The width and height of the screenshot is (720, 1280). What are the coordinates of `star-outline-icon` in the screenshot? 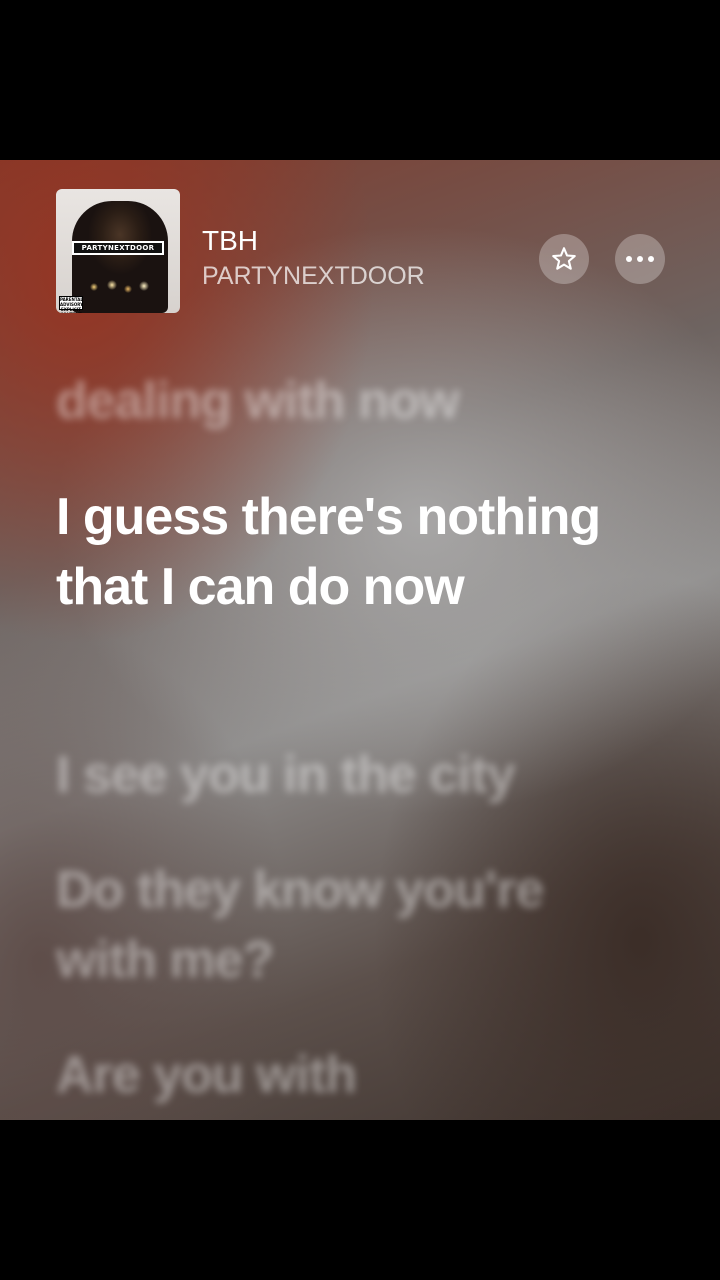 It's located at (564, 258).